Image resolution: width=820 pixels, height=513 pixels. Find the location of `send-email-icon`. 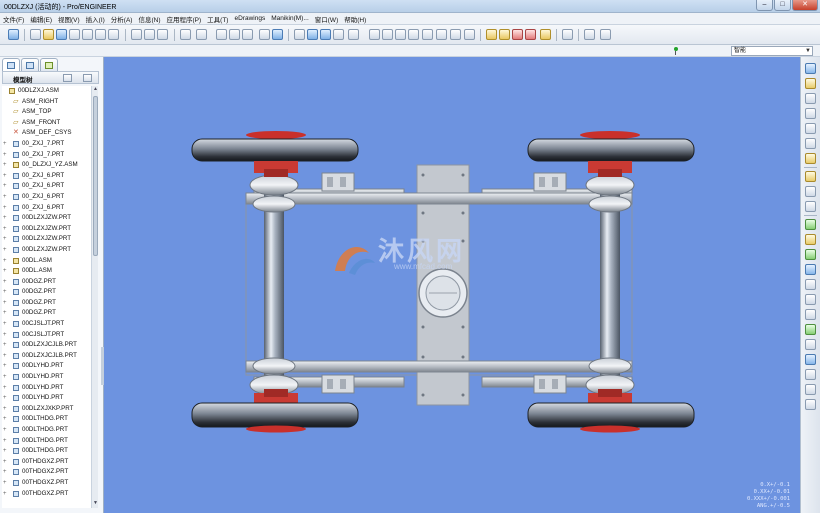

send-email-icon is located at coordinates (100, 34).